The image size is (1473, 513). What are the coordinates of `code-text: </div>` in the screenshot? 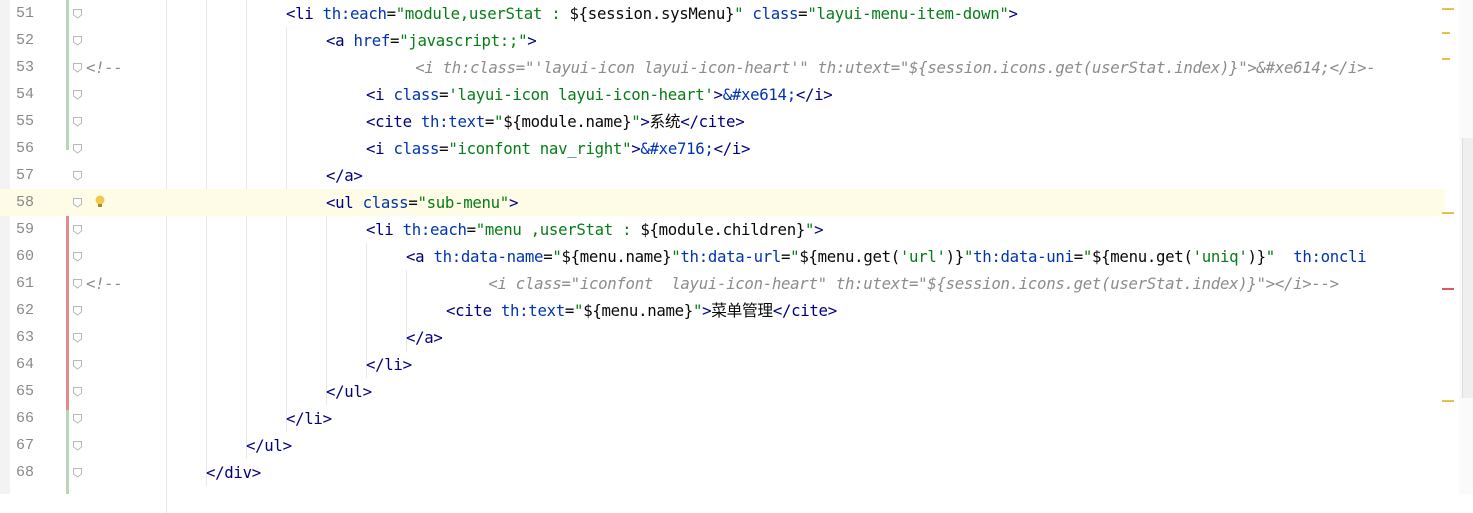 It's located at (233, 472).